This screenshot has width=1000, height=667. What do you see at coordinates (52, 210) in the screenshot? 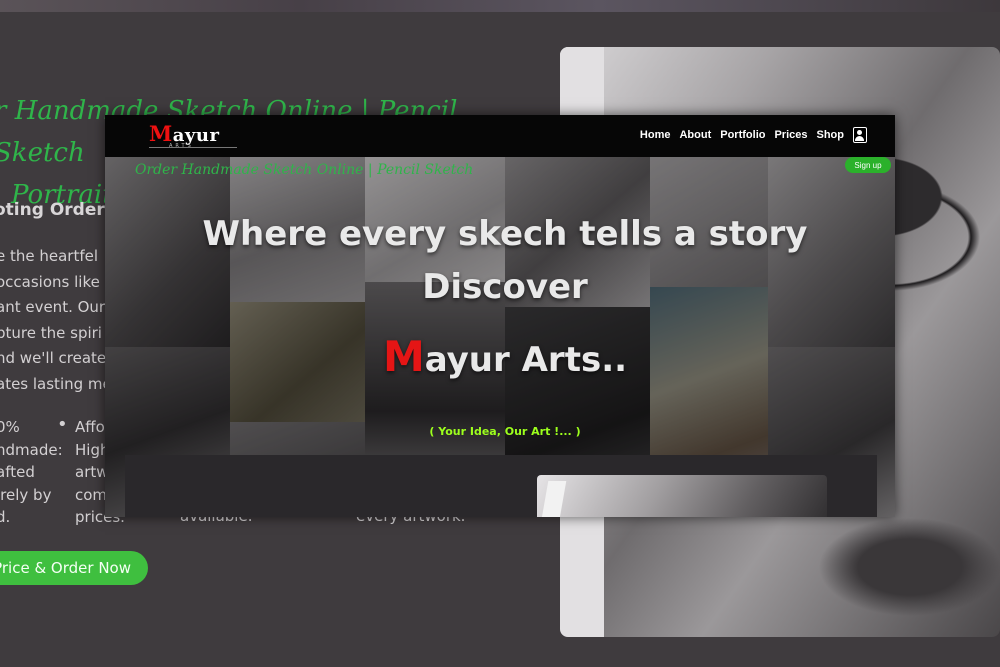
I see `background-subheading: oting Order` at bounding box center [52, 210].